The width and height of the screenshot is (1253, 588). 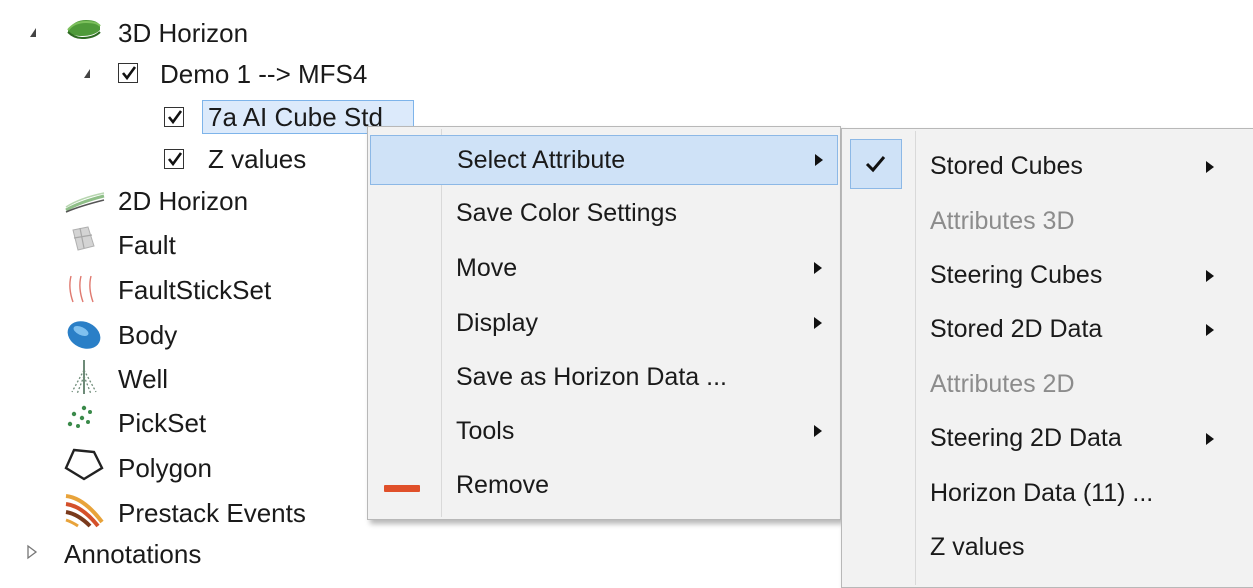 I want to click on submenu-item-attributes-2d: Attributes 2D, so click(x=1048, y=384).